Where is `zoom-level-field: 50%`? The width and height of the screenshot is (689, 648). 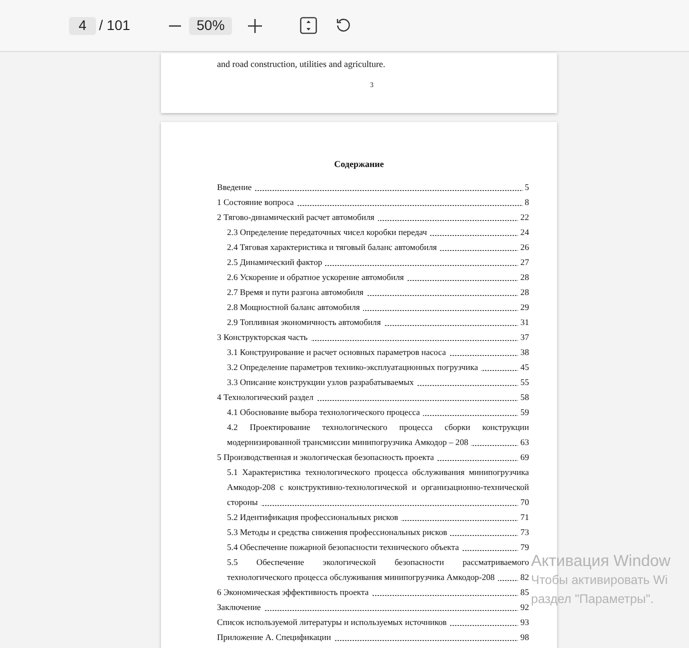 zoom-level-field: 50% is located at coordinates (210, 25).